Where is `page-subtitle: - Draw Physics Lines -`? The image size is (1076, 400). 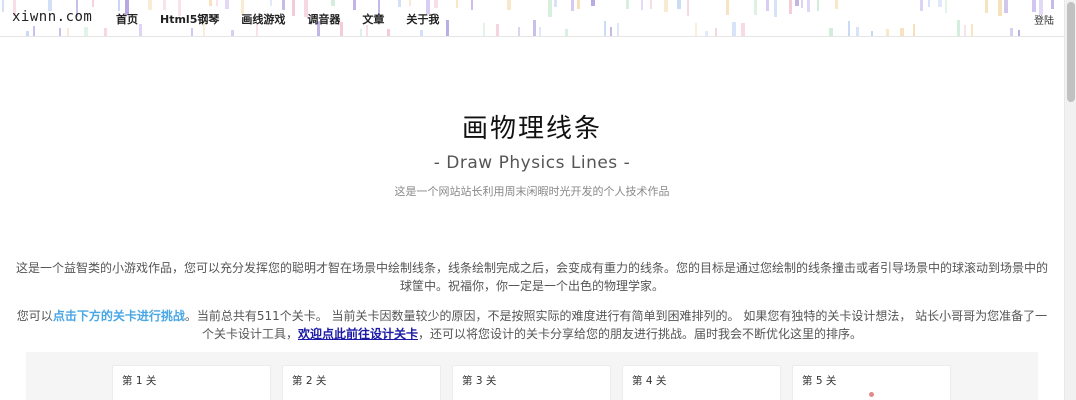
page-subtitle: - Draw Physics Lines - is located at coordinates (532, 163).